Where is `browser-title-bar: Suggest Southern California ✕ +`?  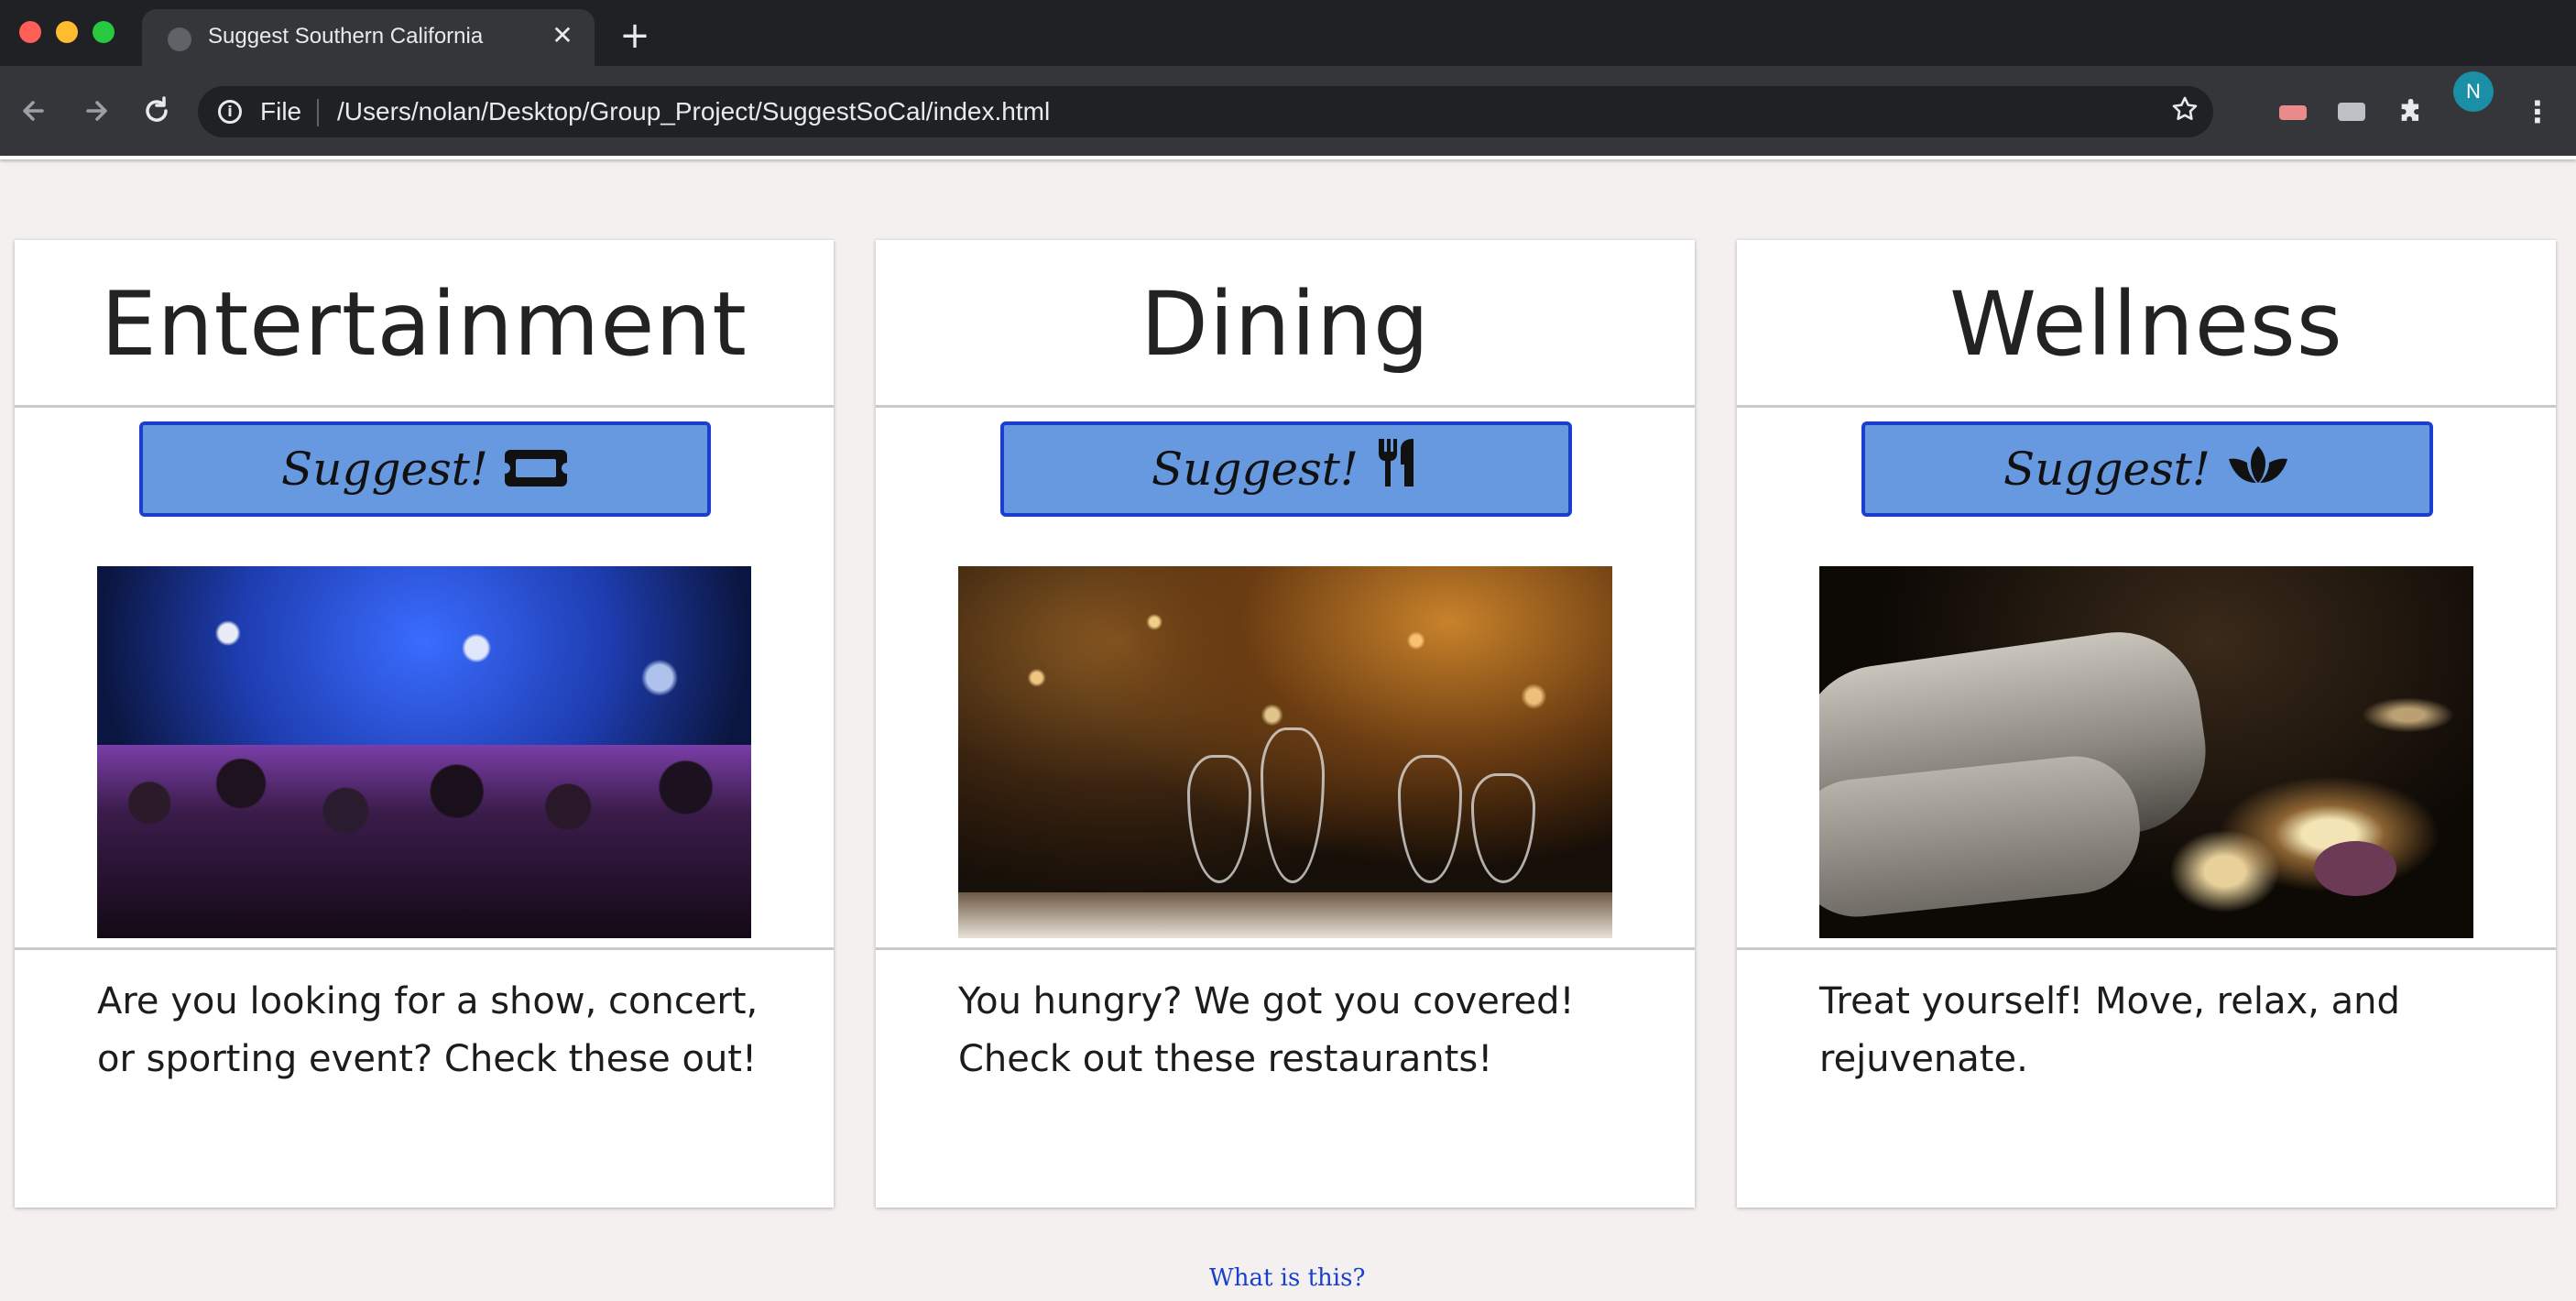
browser-title-bar: Suggest Southern California ✕ + is located at coordinates (1288, 33).